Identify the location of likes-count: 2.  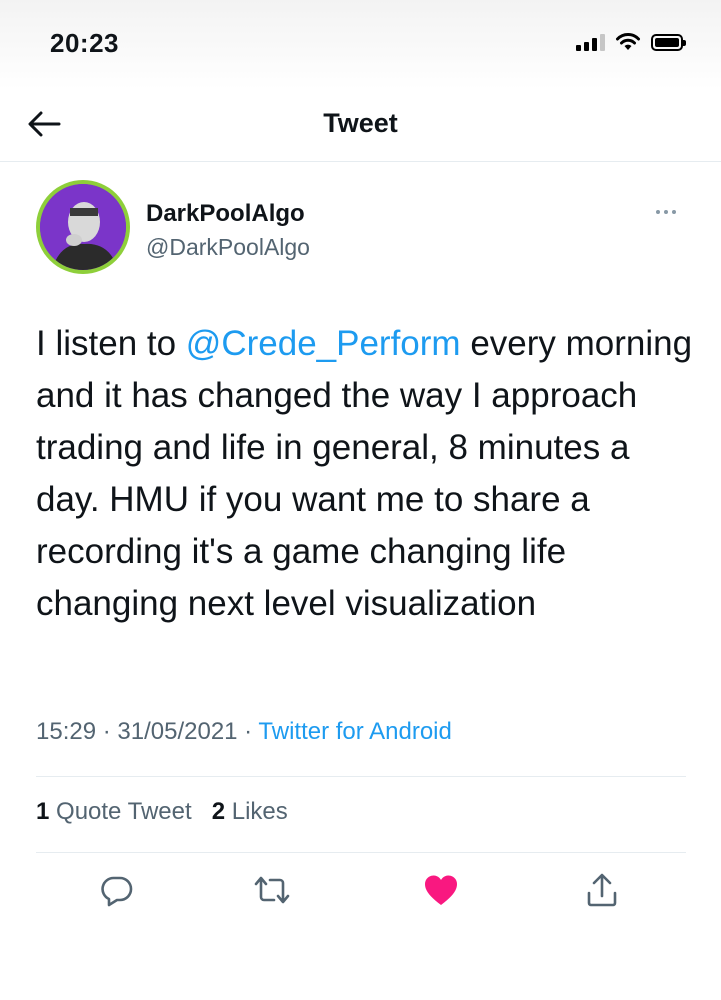
(218, 811).